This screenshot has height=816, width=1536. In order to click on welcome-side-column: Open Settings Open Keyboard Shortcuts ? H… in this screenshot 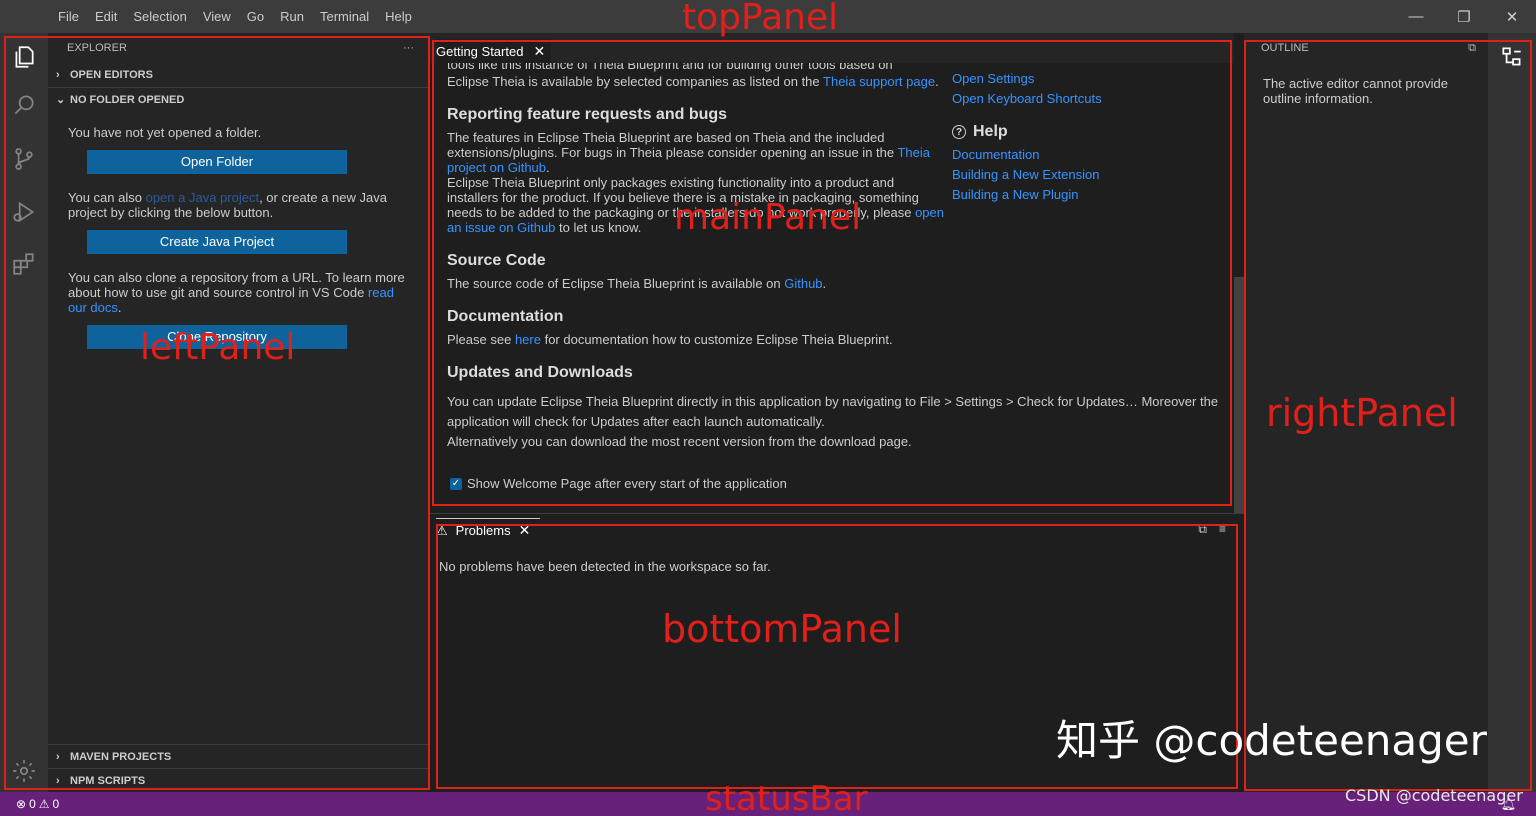, I will do `click(1082, 137)`.